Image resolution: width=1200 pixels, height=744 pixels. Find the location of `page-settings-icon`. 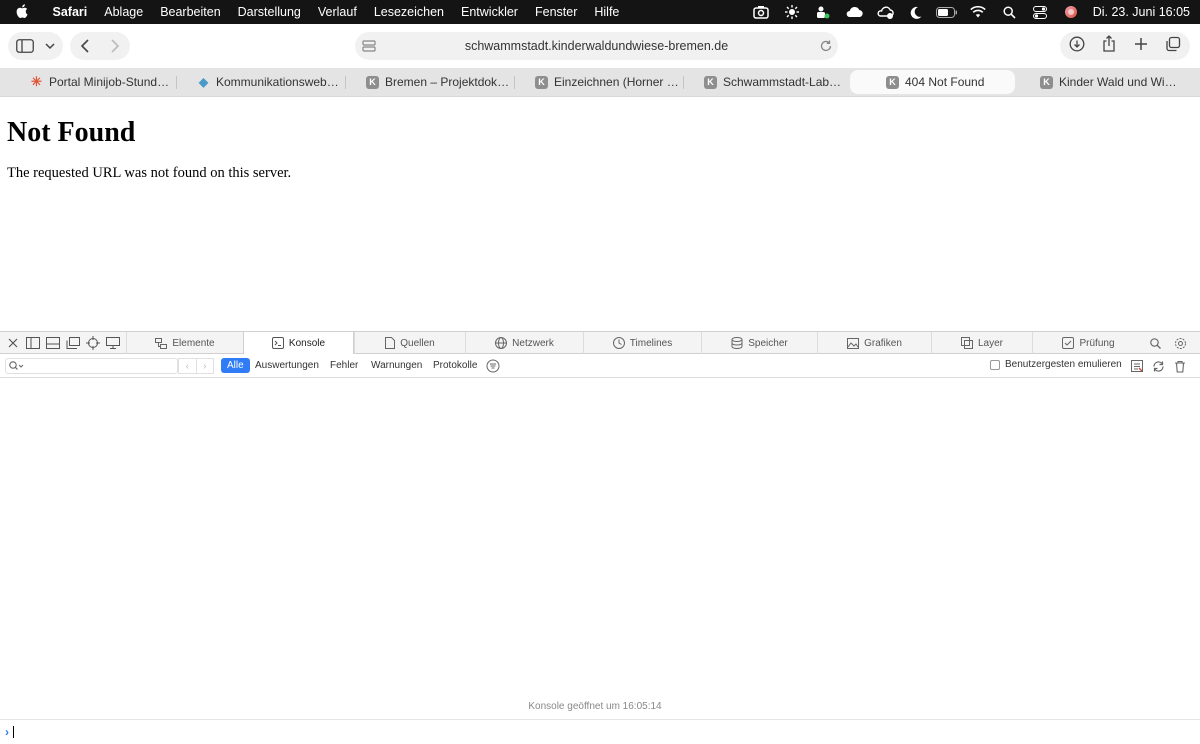

page-settings-icon is located at coordinates (369, 47).